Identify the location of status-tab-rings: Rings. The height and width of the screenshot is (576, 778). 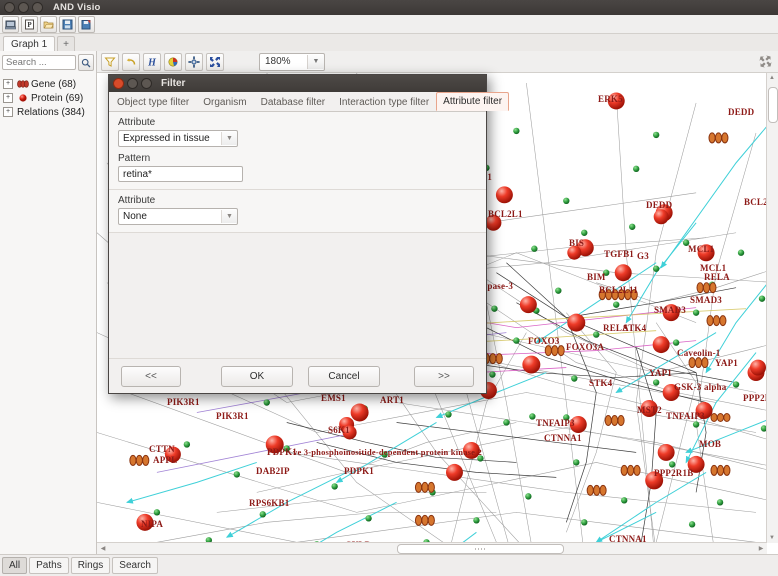
(90, 565).